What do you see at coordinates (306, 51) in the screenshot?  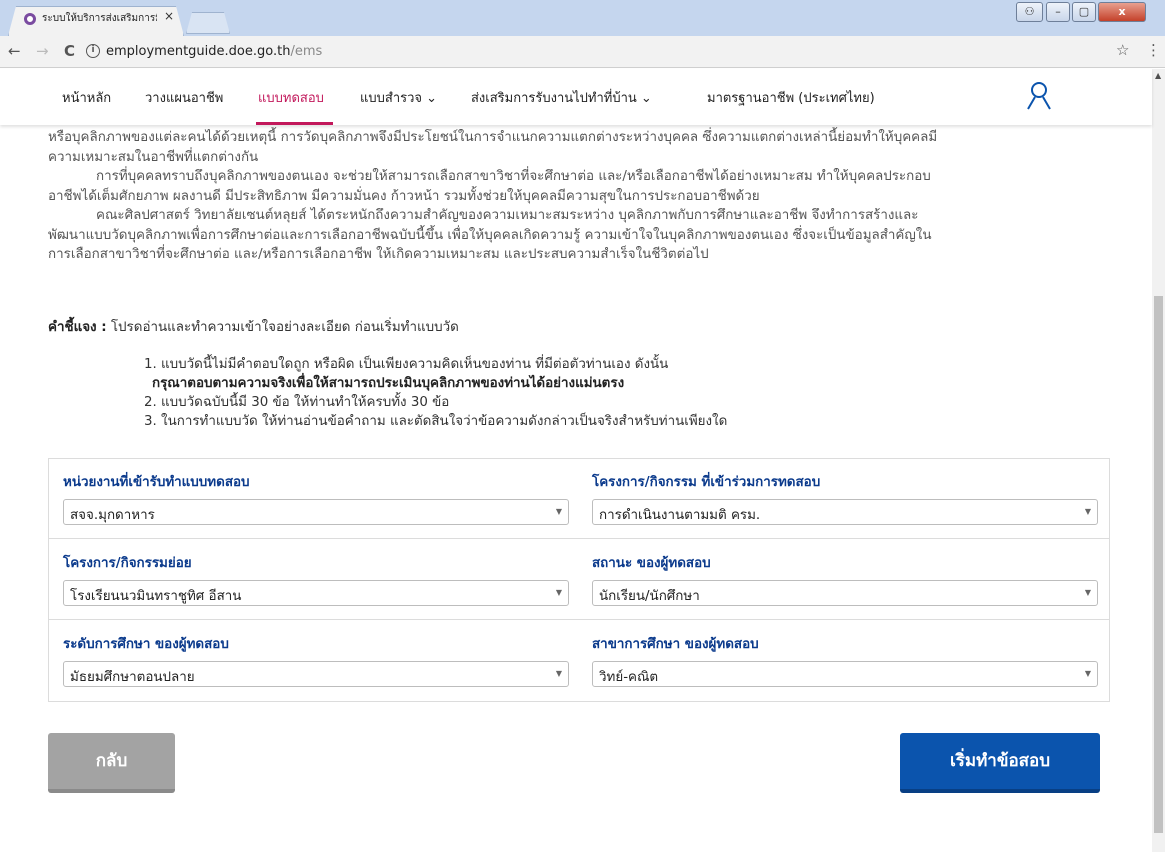 I see `url-path: /ems` at bounding box center [306, 51].